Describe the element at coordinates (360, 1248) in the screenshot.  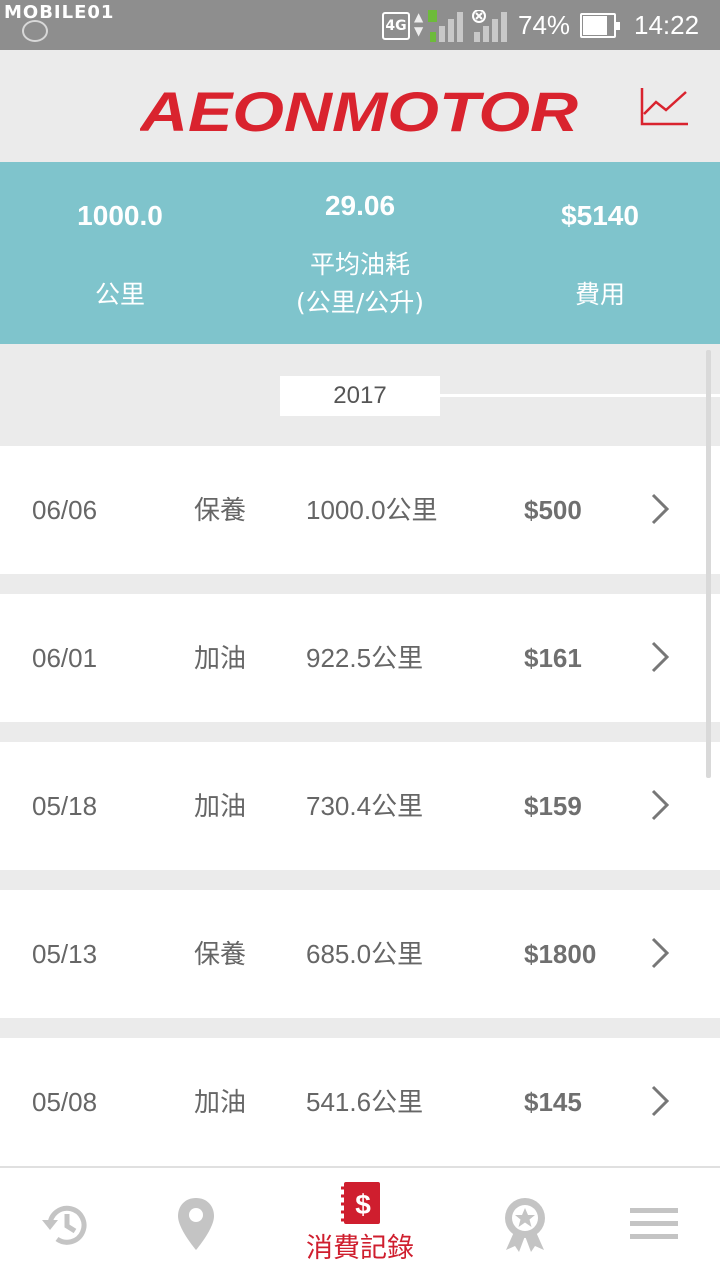
I see `nav-expense-record-label: 消費記錄` at that location.